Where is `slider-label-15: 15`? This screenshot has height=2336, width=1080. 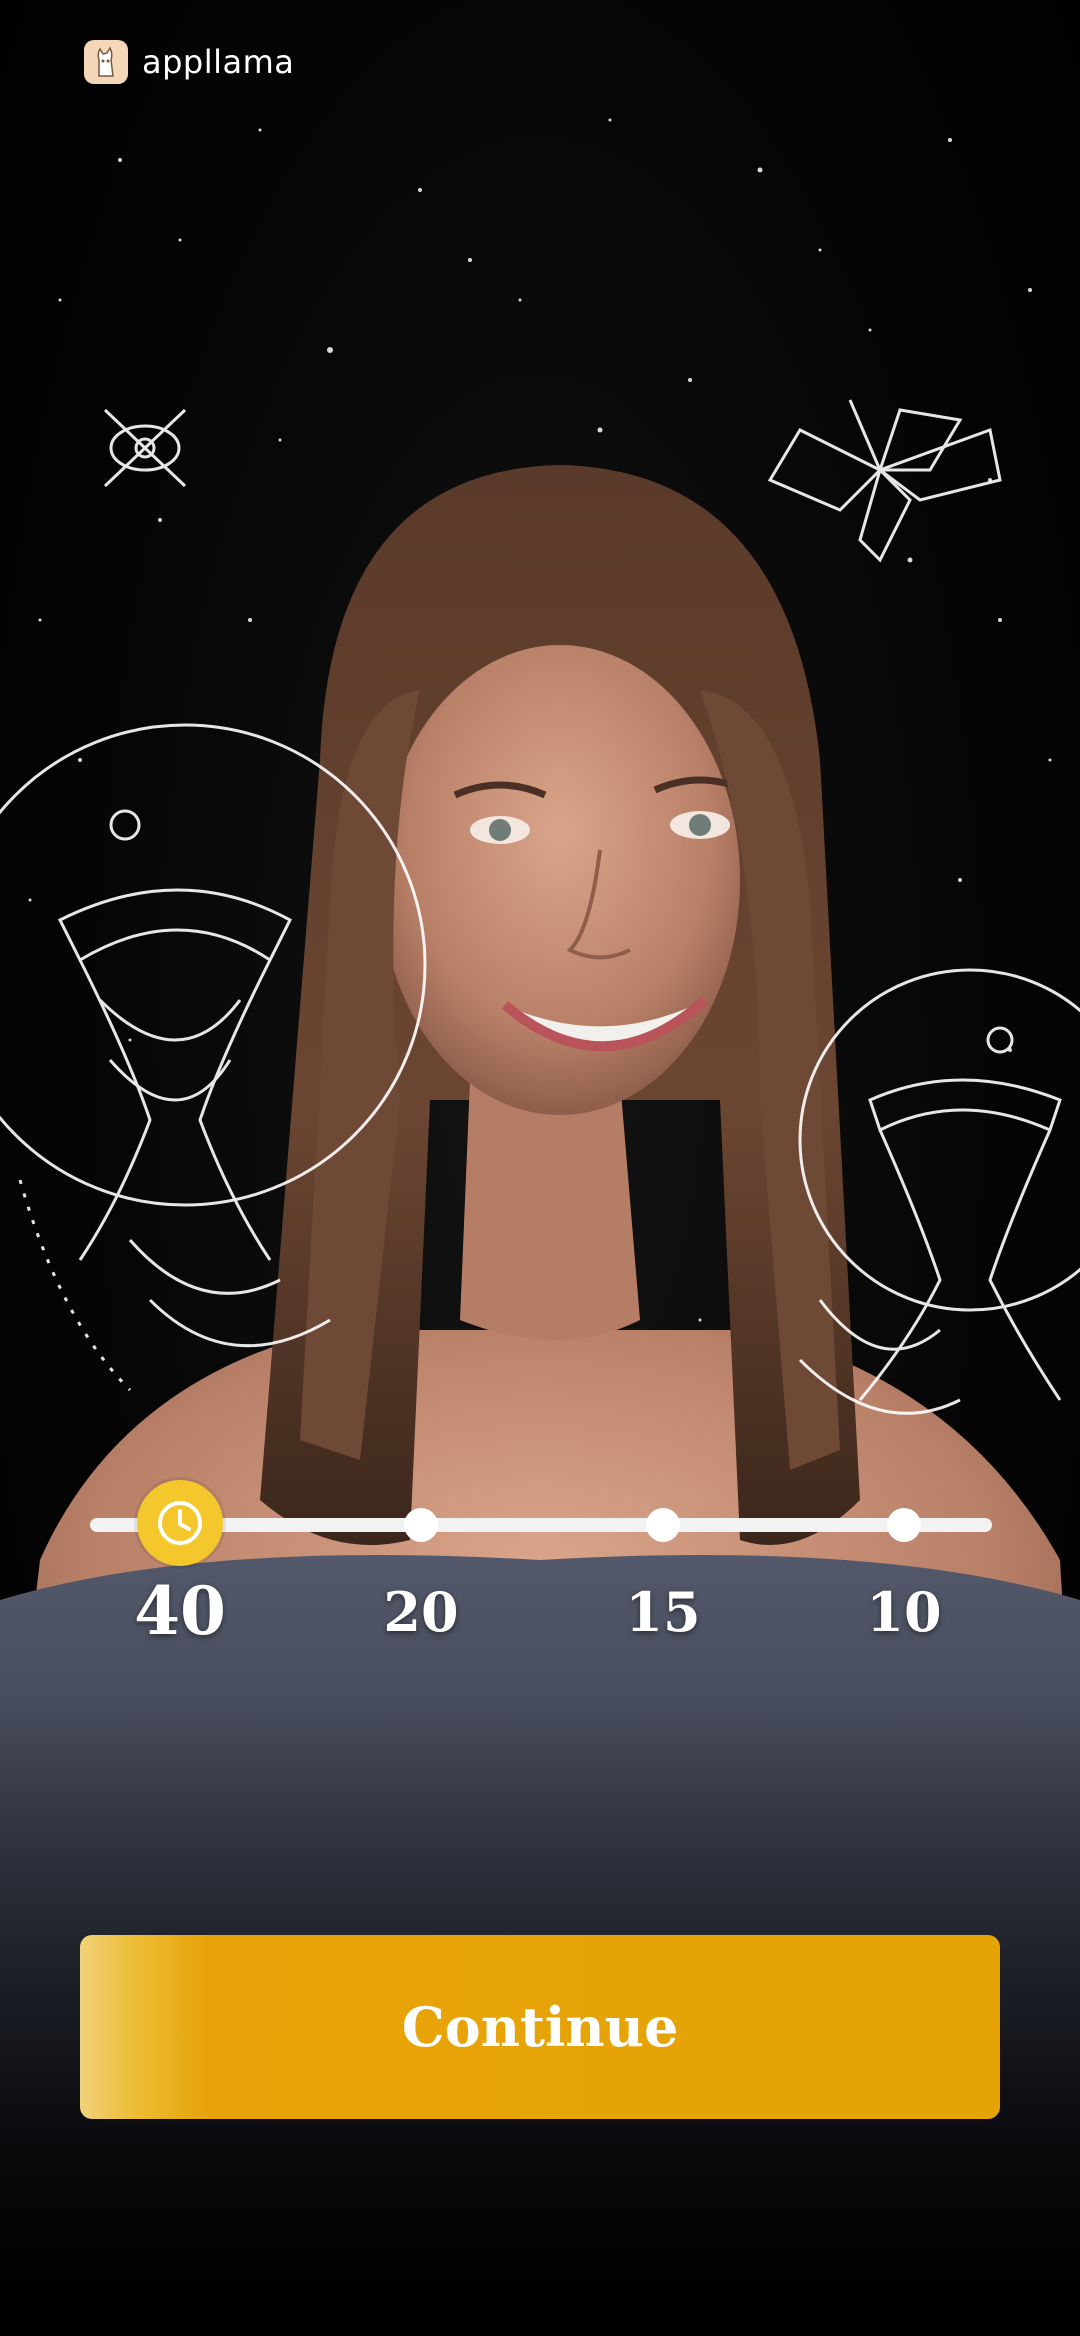
slider-label-15: 15 is located at coordinates (662, 1612).